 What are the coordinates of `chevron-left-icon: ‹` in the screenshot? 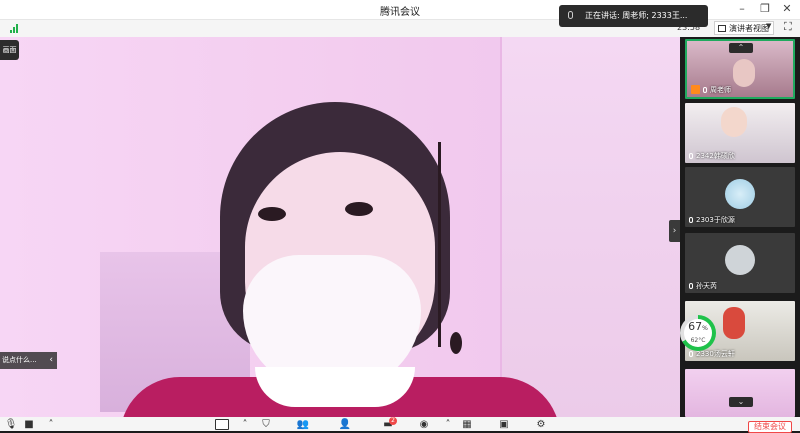 It's located at (51, 360).